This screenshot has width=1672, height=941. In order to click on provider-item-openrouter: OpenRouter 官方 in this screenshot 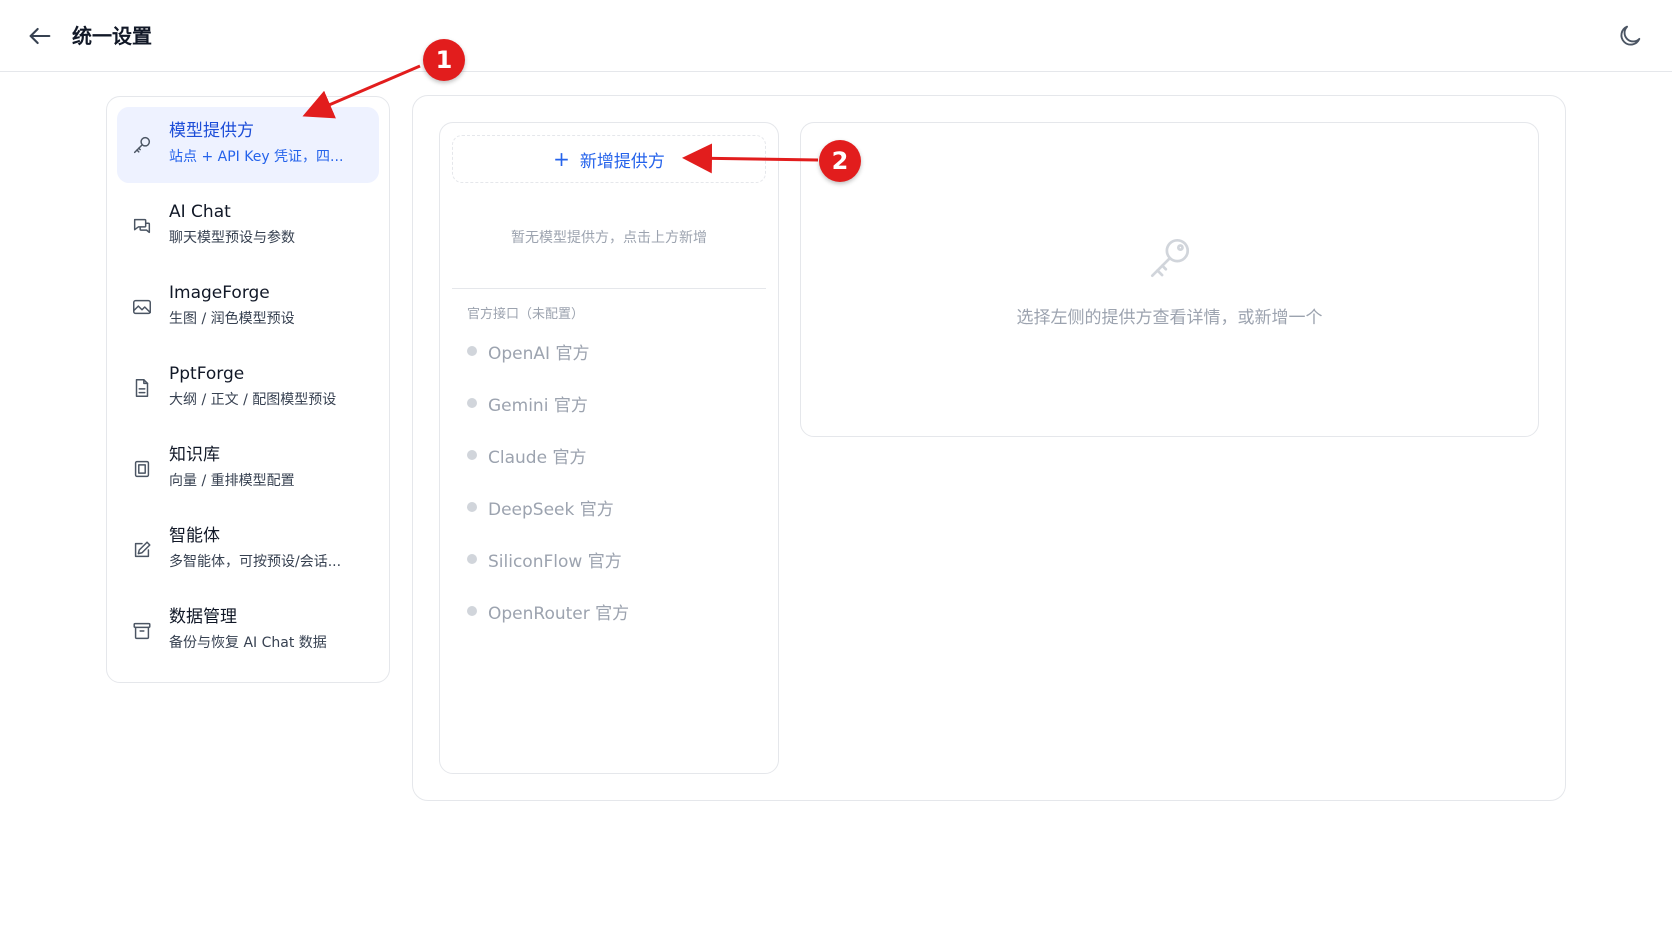, I will do `click(548, 611)`.